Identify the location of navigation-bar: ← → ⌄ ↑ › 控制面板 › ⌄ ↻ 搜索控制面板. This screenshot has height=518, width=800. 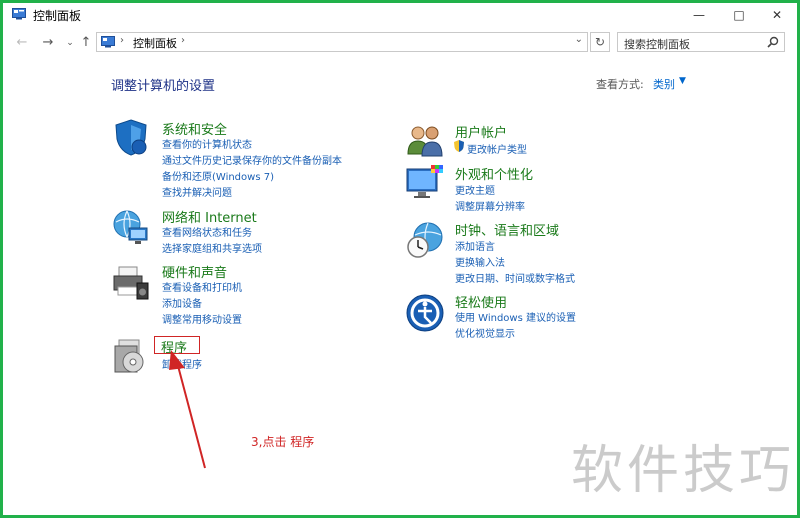
(400, 43).